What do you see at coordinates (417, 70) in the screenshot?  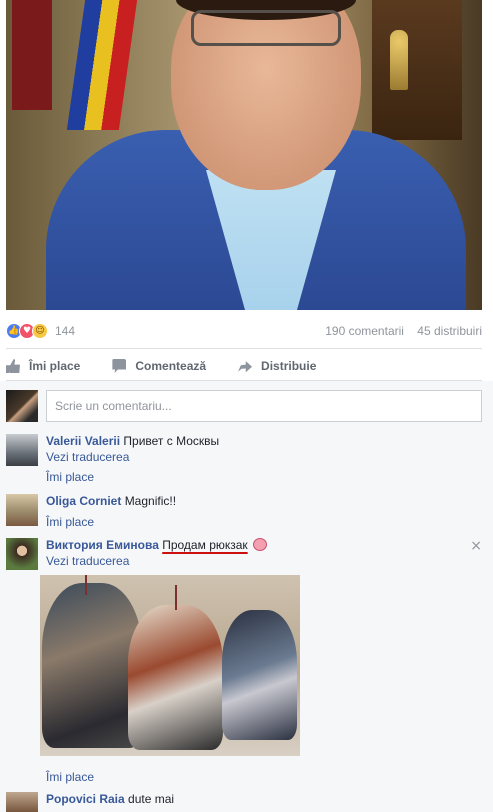 I see `background-shelf` at bounding box center [417, 70].